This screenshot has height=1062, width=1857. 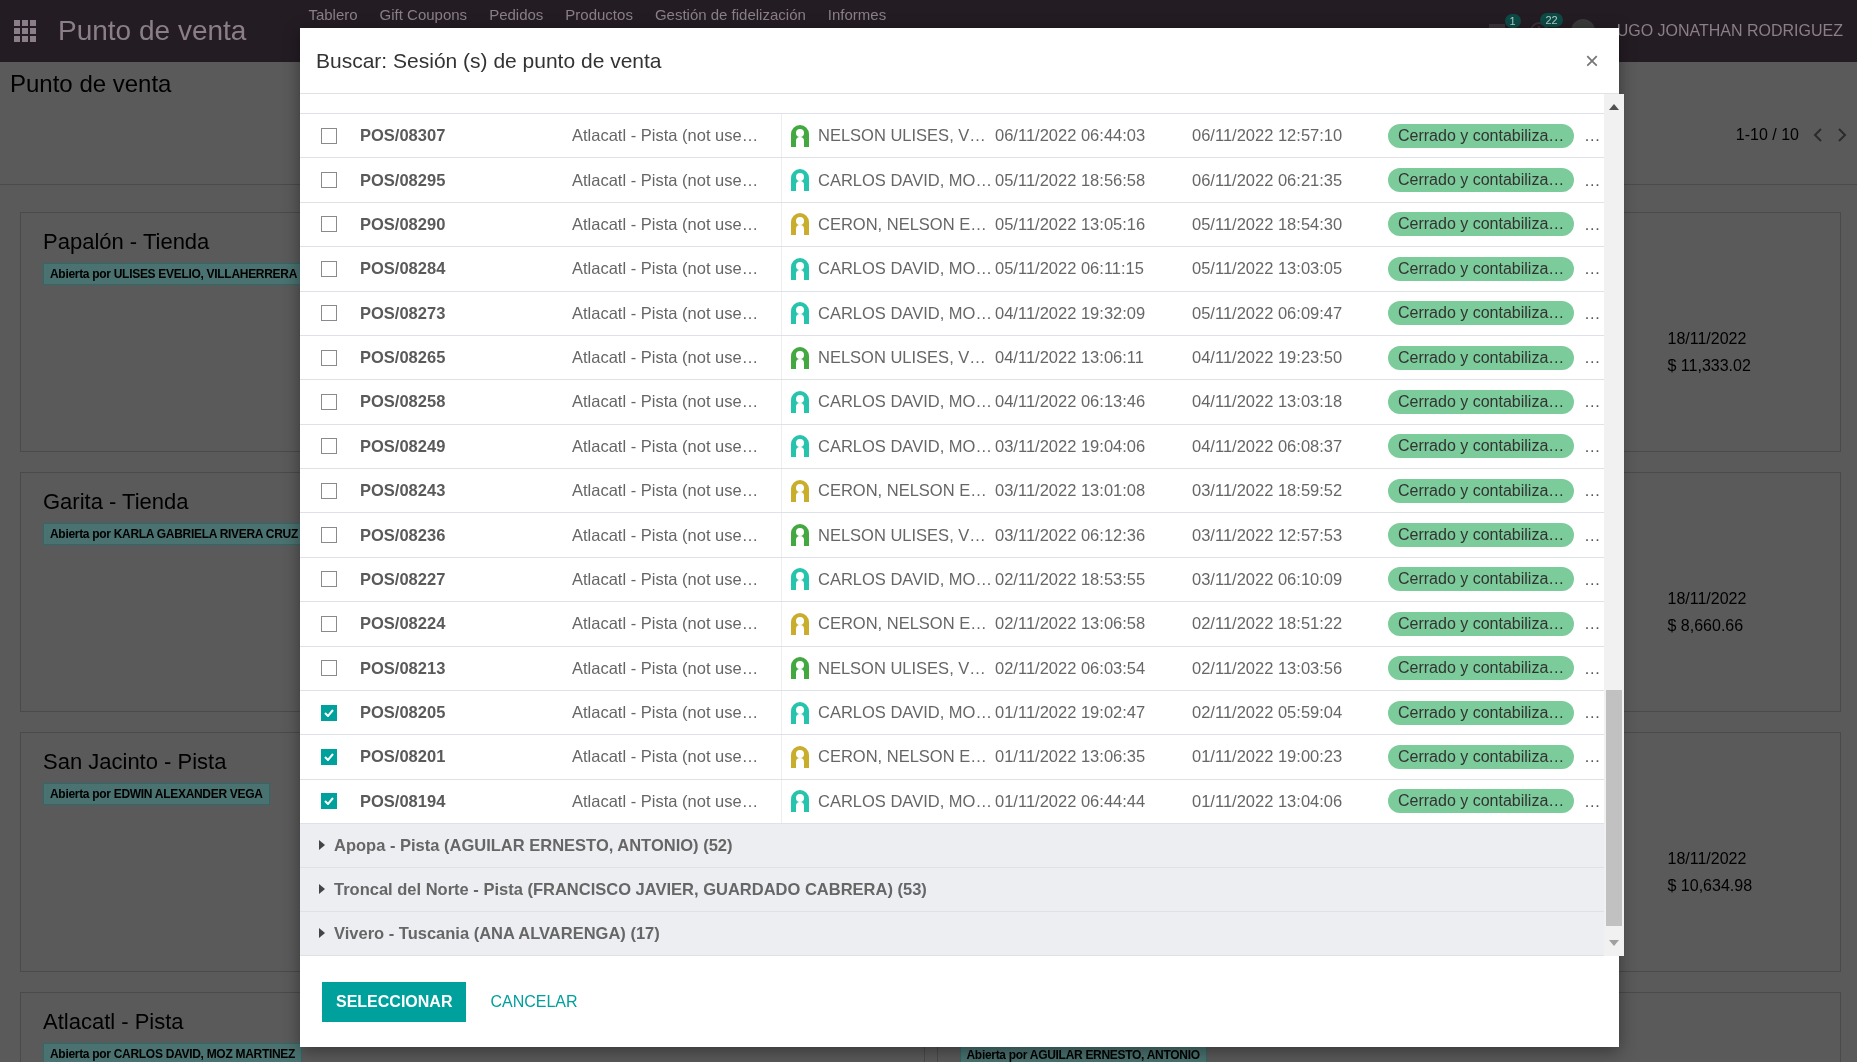 I want to click on session-status-badge: Abierta por EDWIN ALEXANDER VEGA, so click(x=156, y=794).